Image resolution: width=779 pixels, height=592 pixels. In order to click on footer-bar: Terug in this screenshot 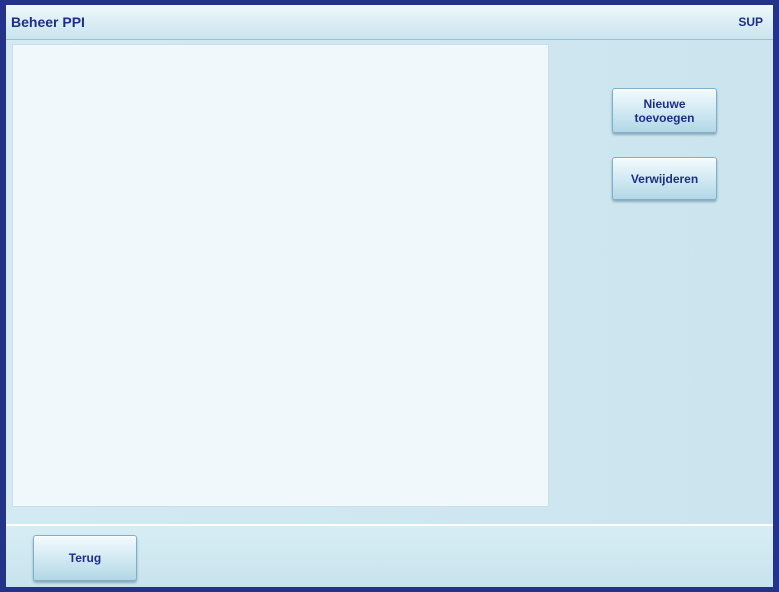, I will do `click(389, 556)`.